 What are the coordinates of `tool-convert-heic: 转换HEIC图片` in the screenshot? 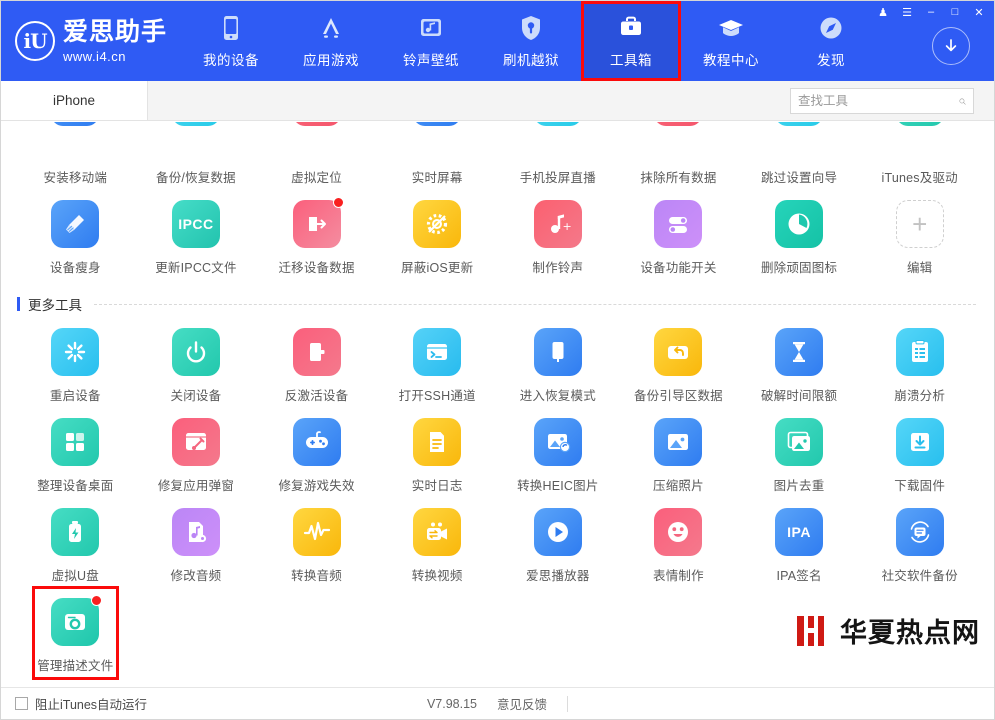 It's located at (558, 449).